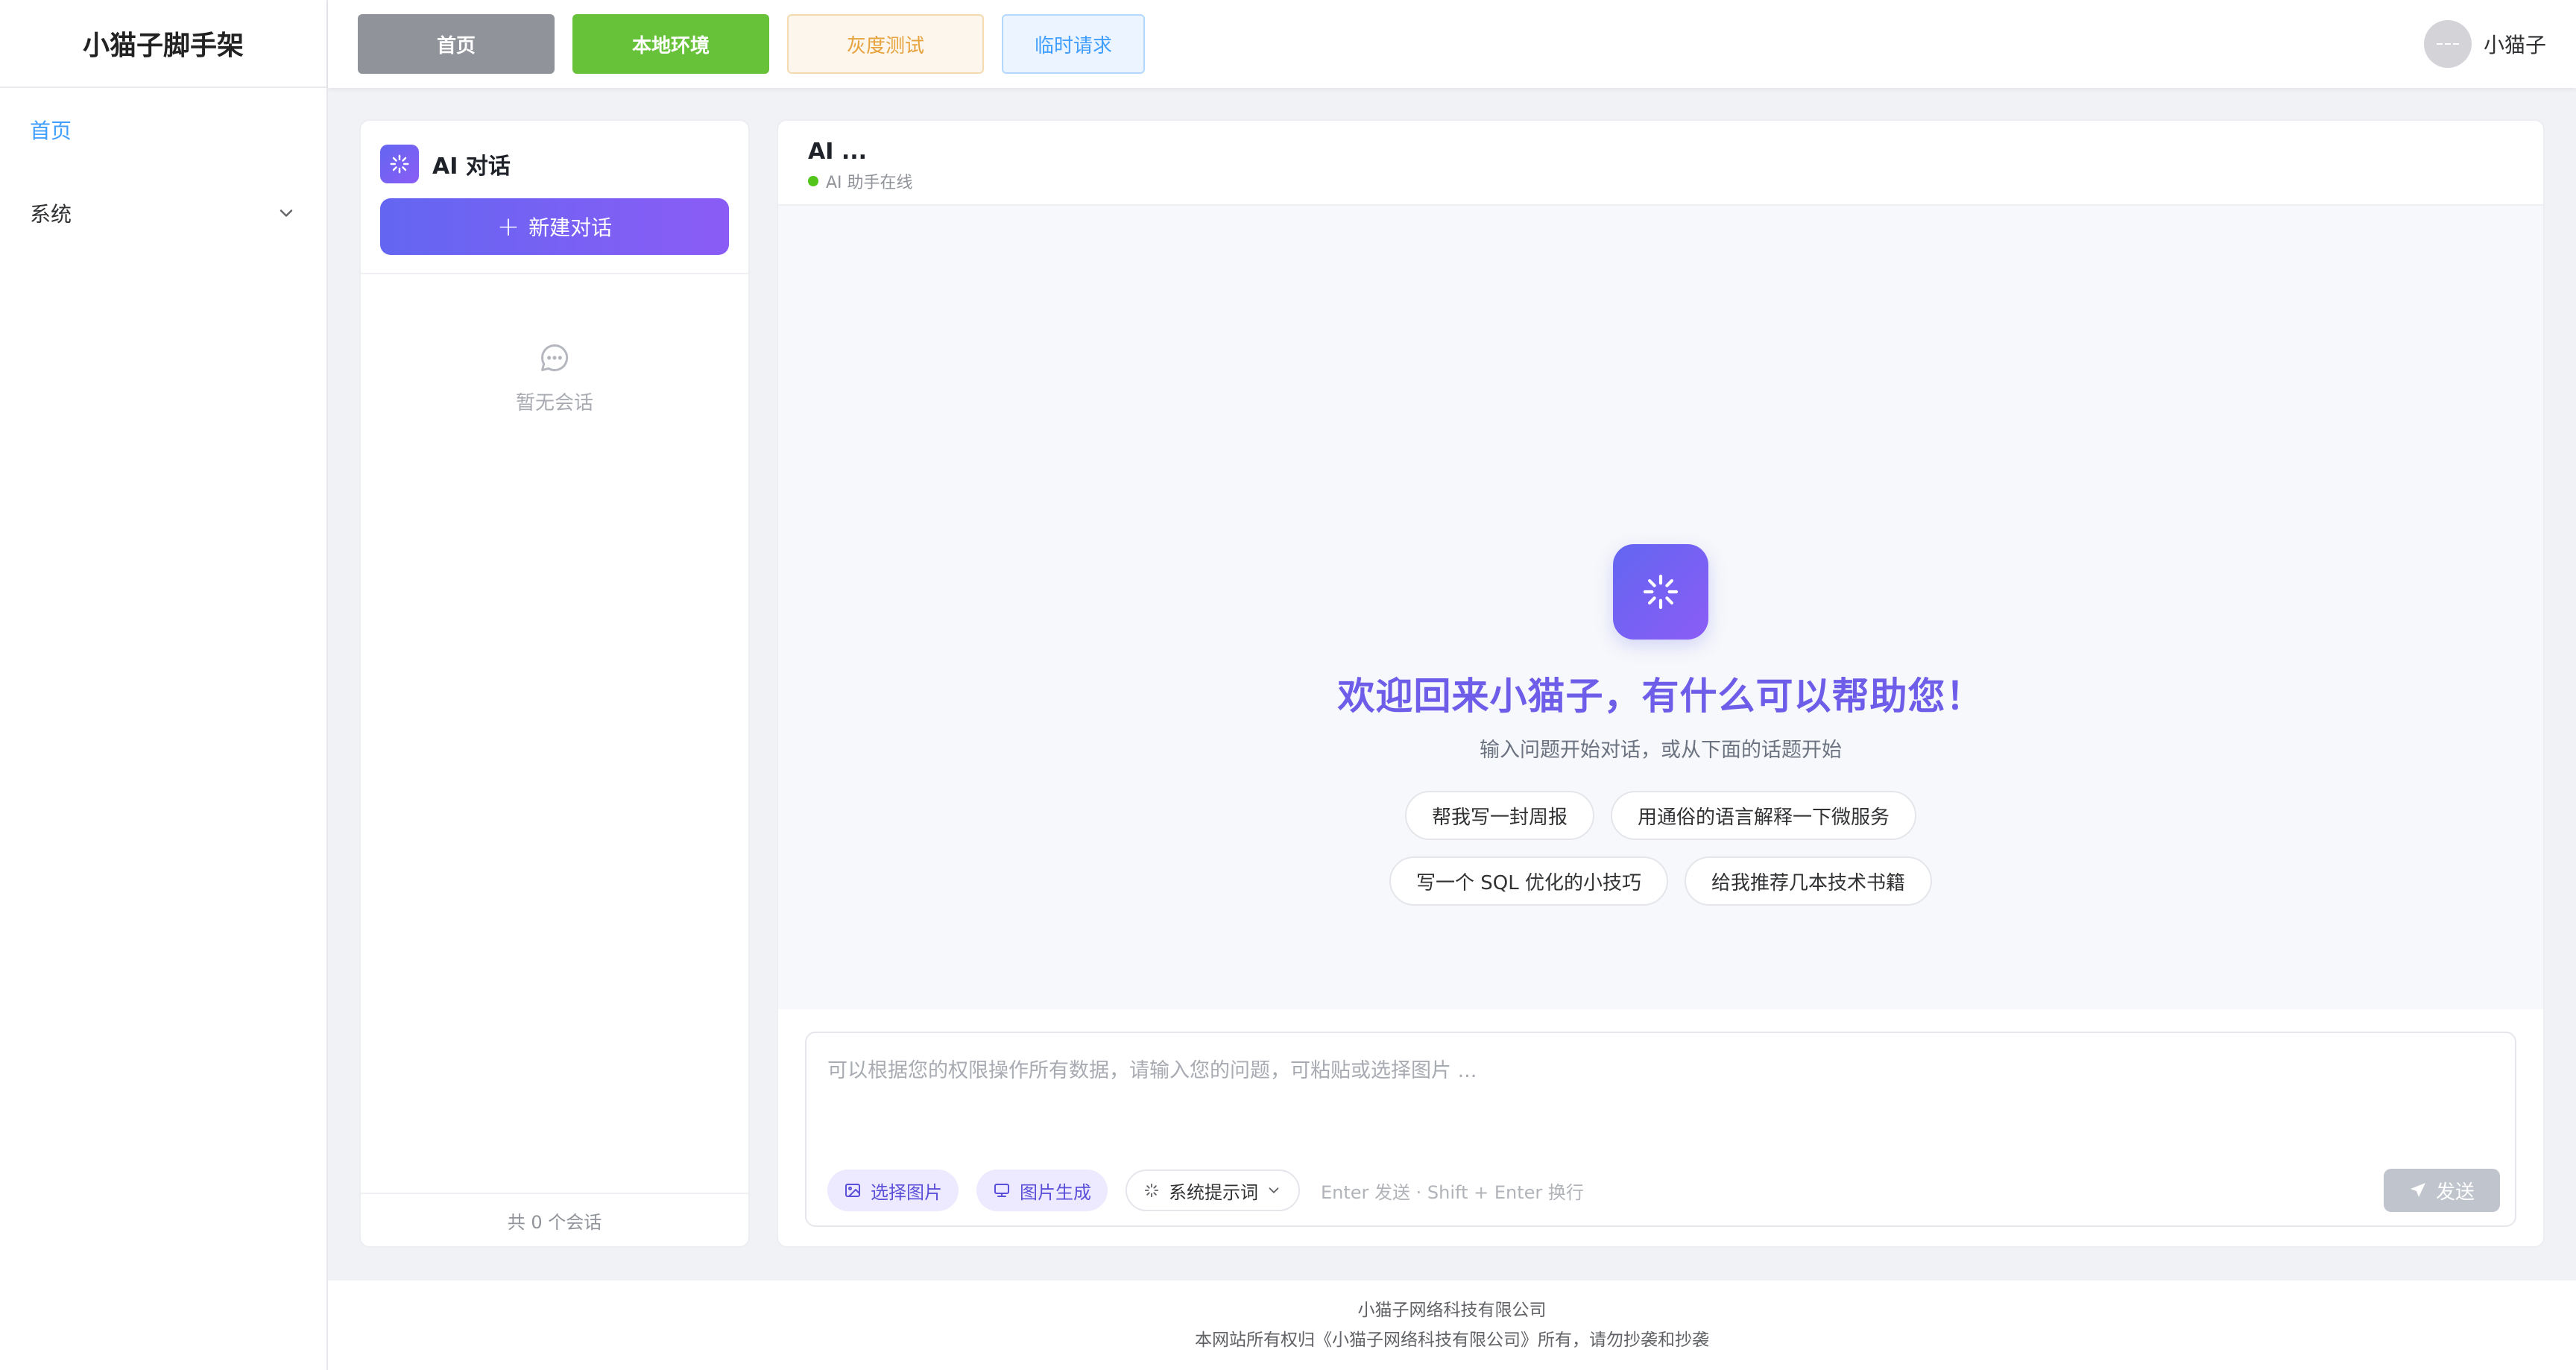  What do you see at coordinates (1452, 1310) in the screenshot?
I see `footer-company: 小猫子网络科技有限公司` at bounding box center [1452, 1310].